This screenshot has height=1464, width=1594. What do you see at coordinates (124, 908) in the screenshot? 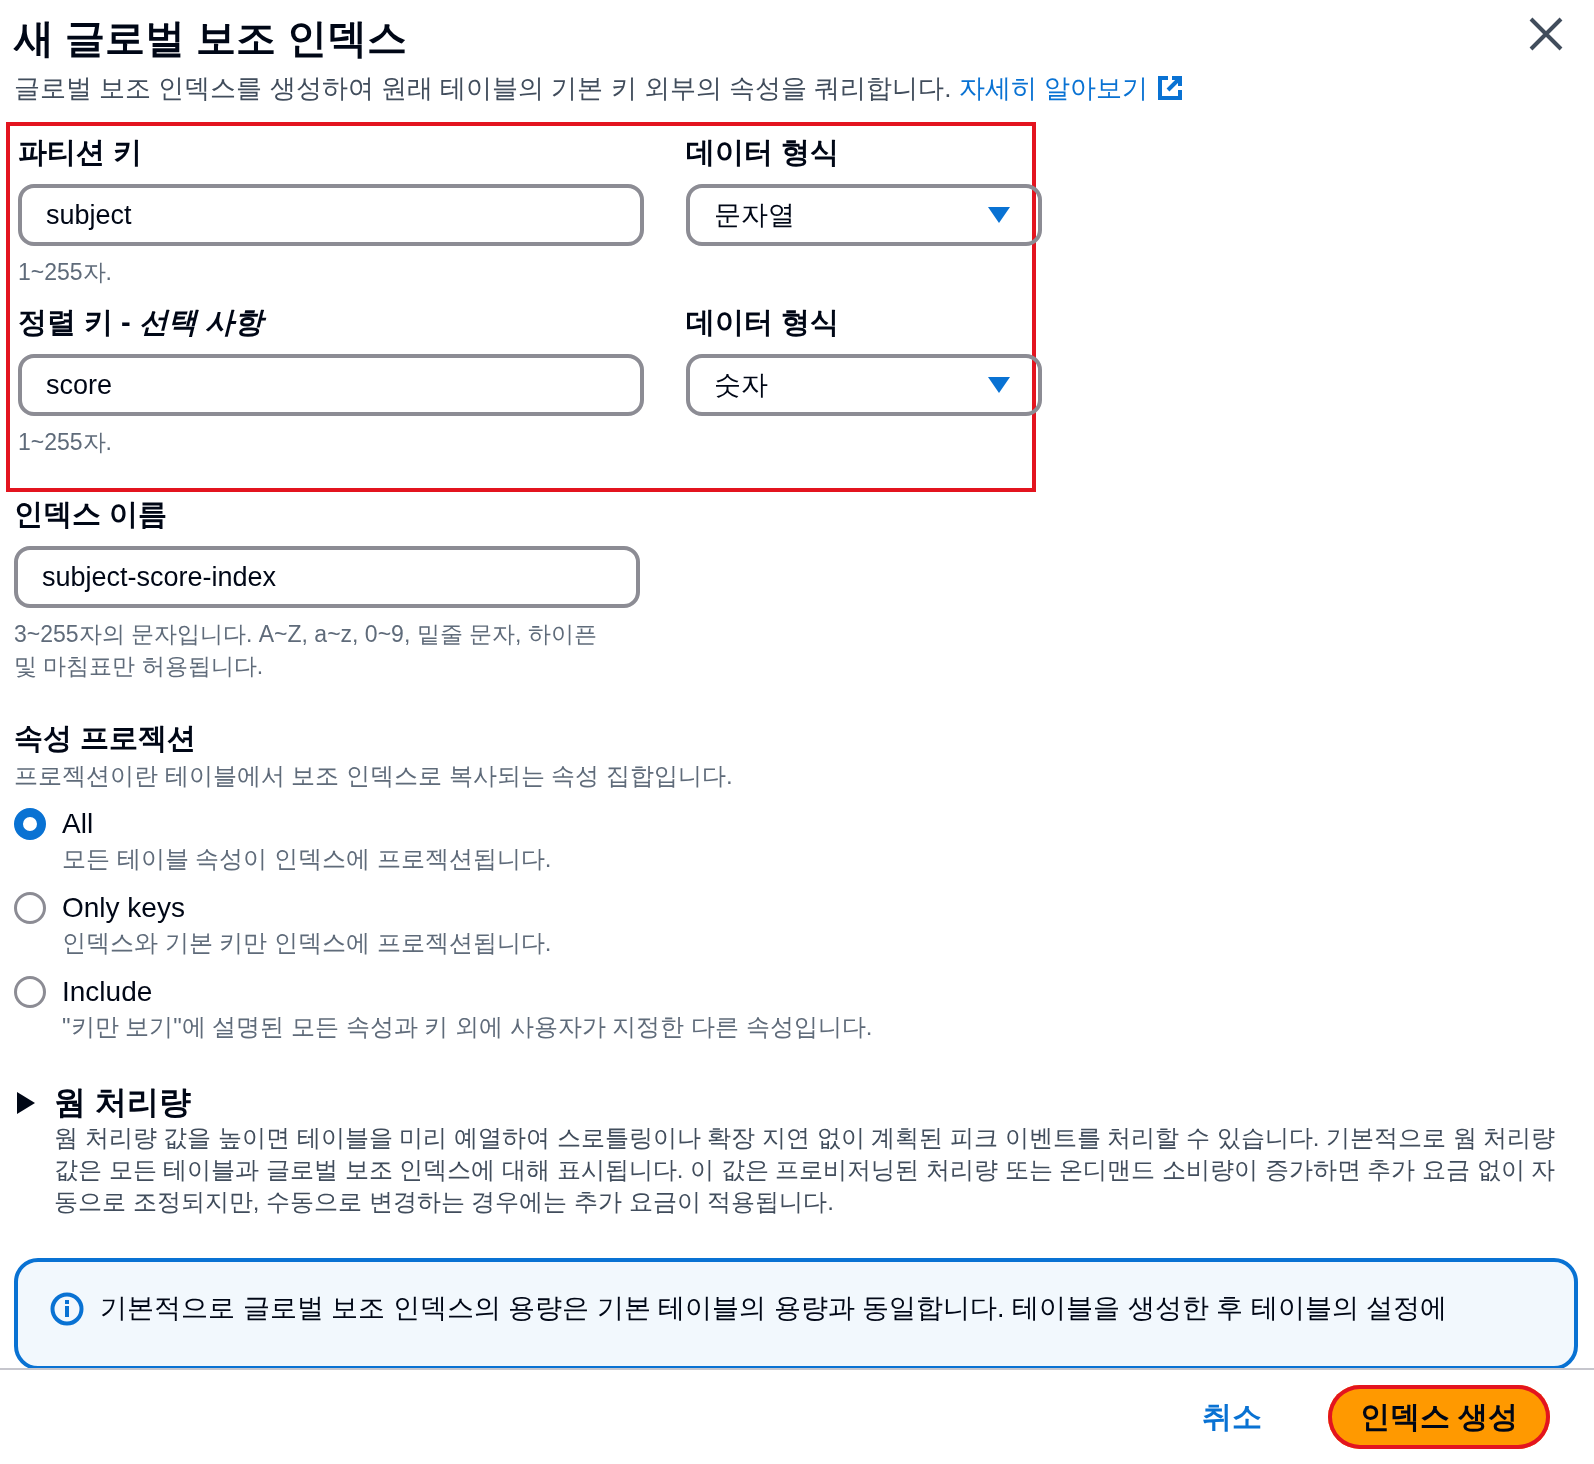
I see `radio-label: Only keys` at bounding box center [124, 908].